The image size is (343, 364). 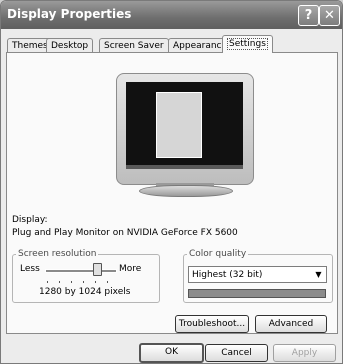 What do you see at coordinates (184, 167) in the screenshot?
I see `preview-taskbar` at bounding box center [184, 167].